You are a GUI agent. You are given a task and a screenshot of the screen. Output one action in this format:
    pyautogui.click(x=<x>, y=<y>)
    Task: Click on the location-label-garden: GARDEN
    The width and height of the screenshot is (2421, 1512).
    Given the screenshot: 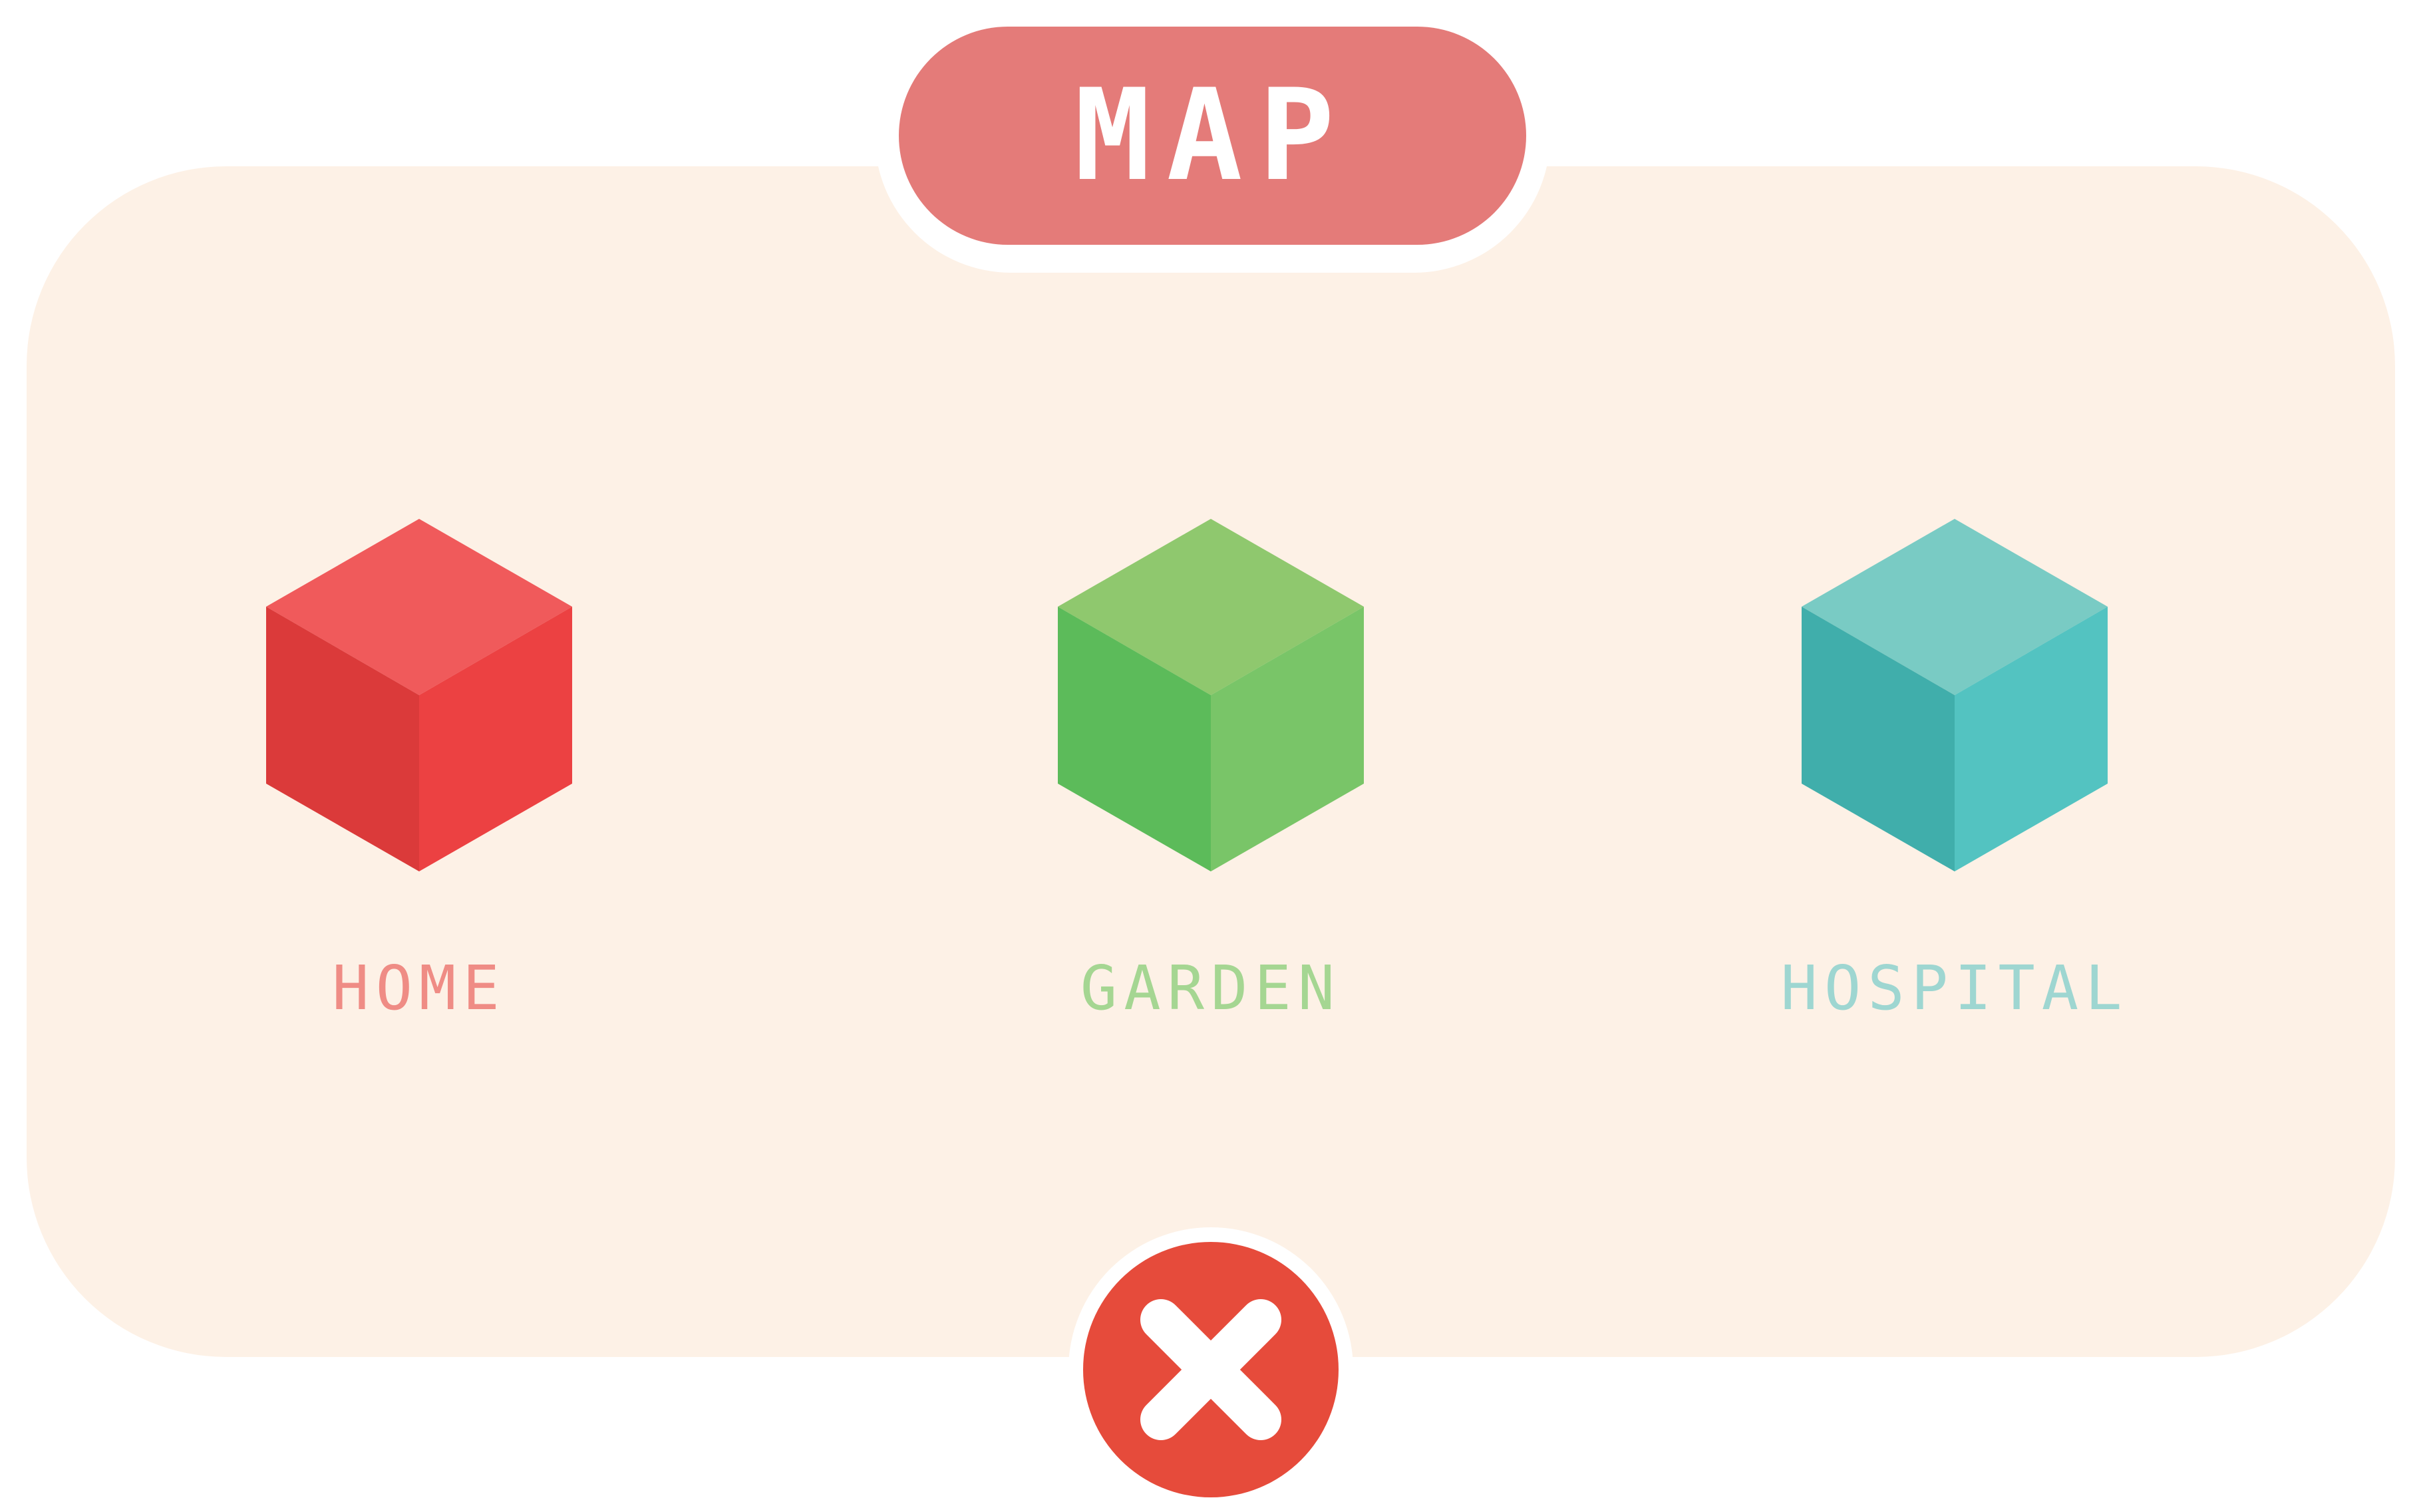 What is the action you would take?
    pyautogui.click(x=1211, y=988)
    